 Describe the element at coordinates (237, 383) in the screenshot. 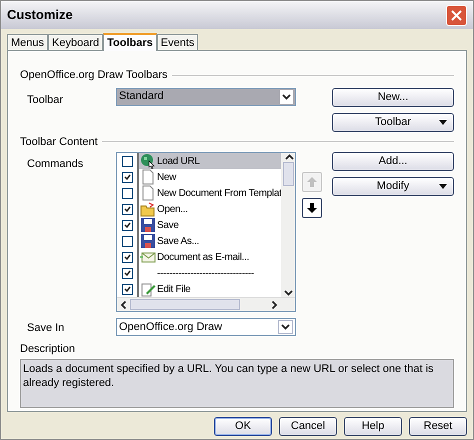

I see `description-box: Loads a document specified by a URL. You can type a new URL or select one that is already registered.` at that location.